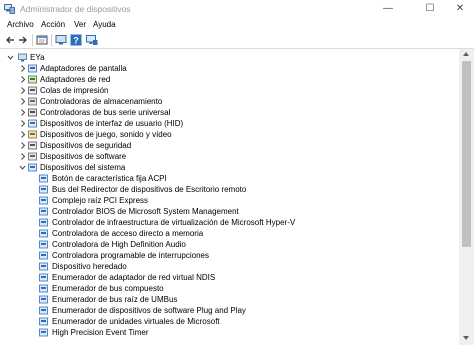 The width and height of the screenshot is (474, 345). Describe the element at coordinates (229, 167) in the screenshot. I see `tree-category-expanded: Dispositivos del sistema` at that location.